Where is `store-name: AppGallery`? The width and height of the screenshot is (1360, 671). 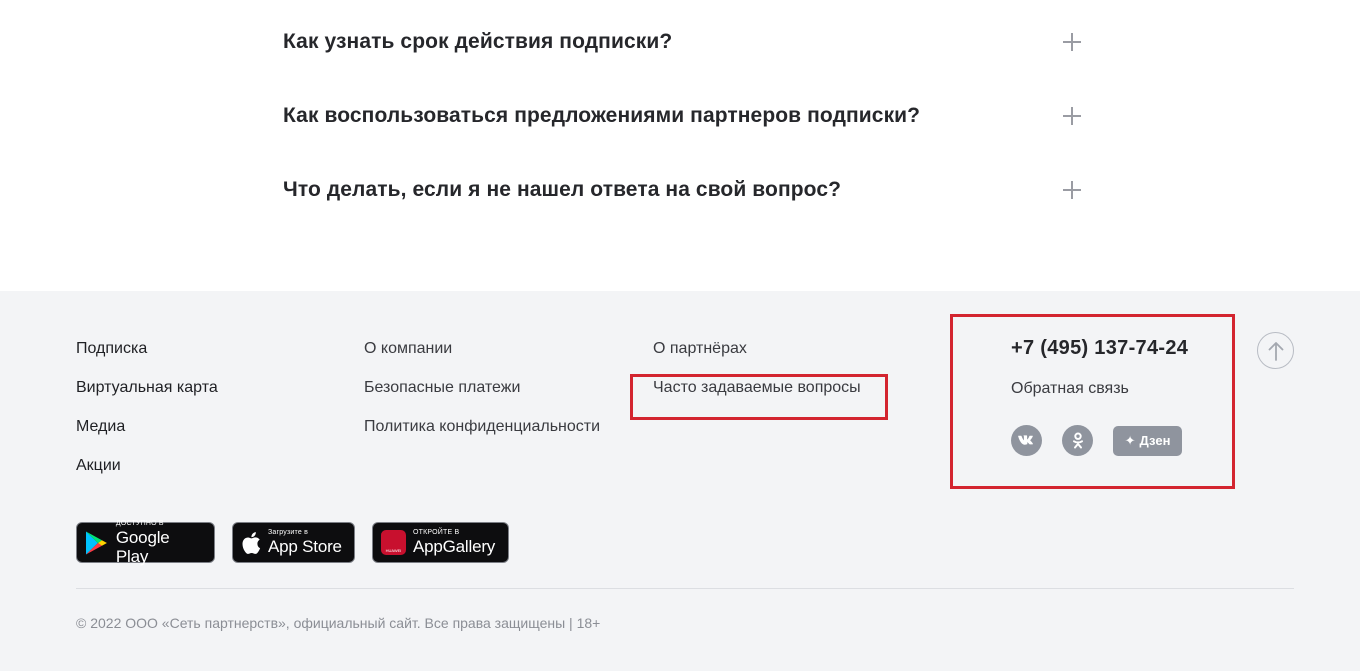 store-name: AppGallery is located at coordinates (454, 546).